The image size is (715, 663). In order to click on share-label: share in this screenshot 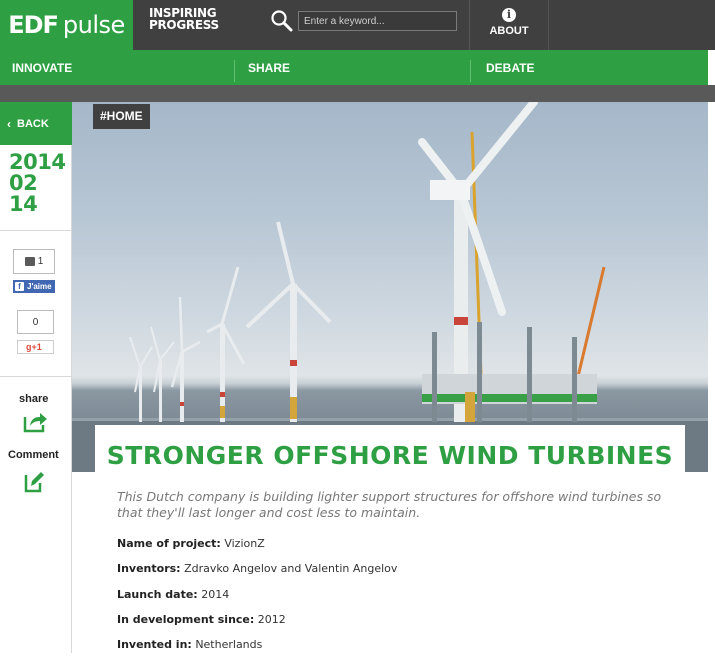, I will do `click(33, 399)`.